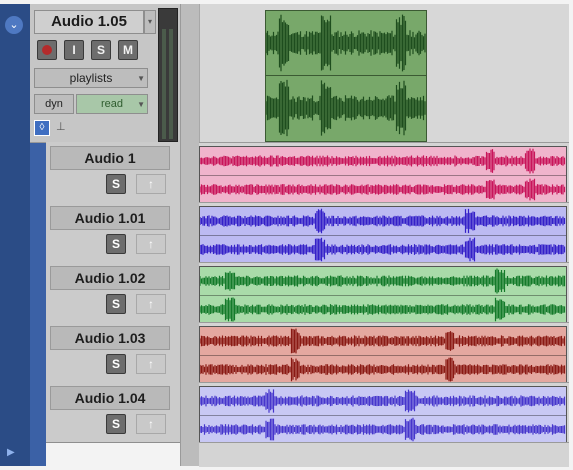 The height and width of the screenshot is (470, 573). What do you see at coordinates (15, 235) in the screenshot?
I see `track-list-strip: ⌄ ▶` at bounding box center [15, 235].